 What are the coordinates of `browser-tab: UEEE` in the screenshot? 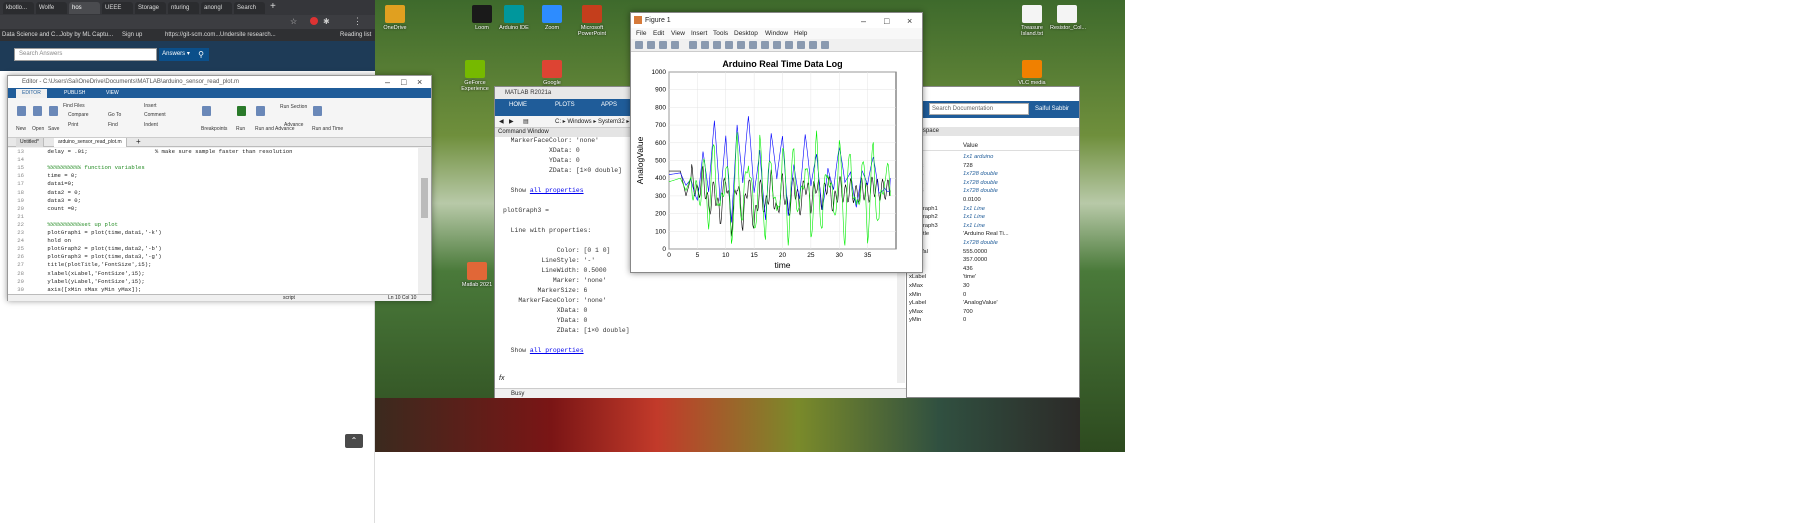 It's located at (117, 8).